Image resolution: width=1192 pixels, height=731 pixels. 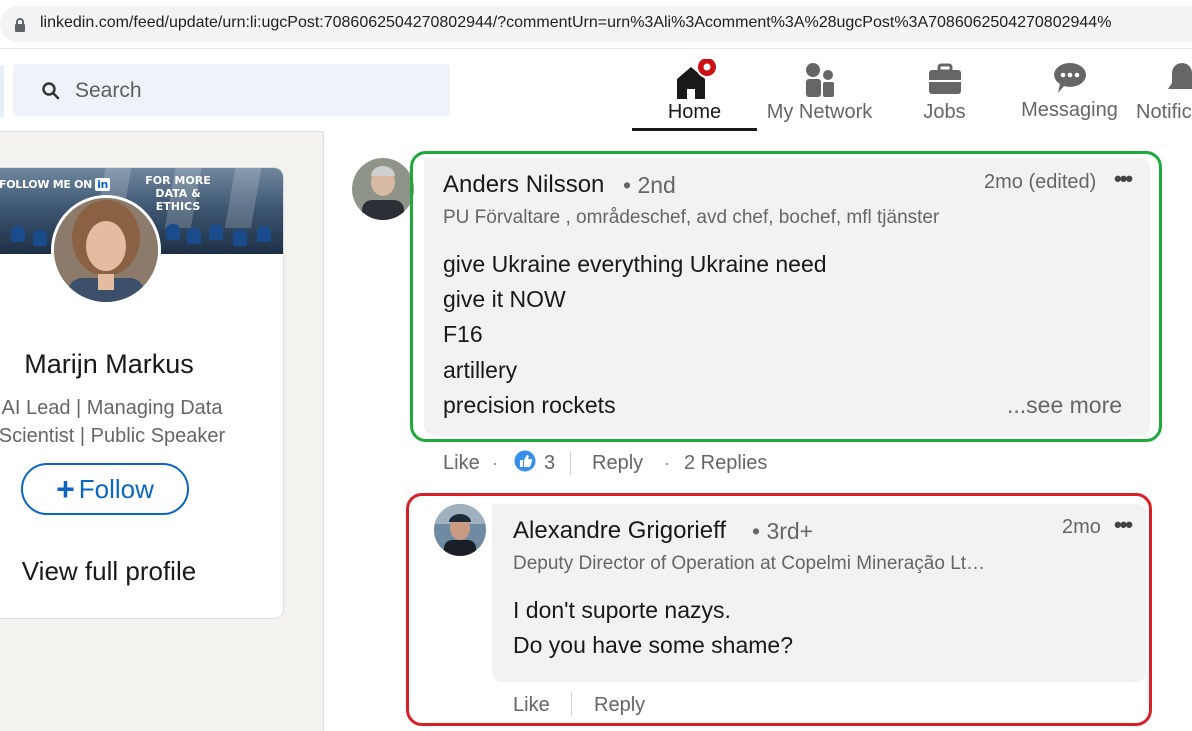 I want to click on replier-photo, so click(x=460, y=530).